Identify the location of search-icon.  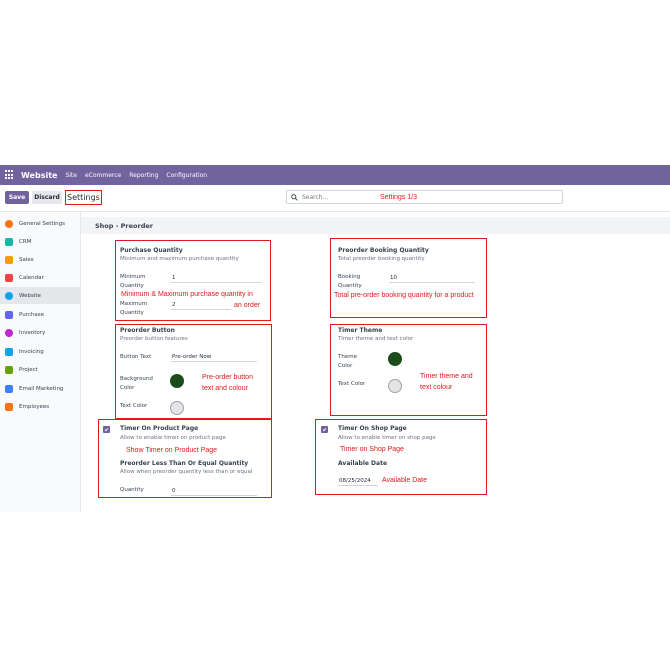
(294, 197).